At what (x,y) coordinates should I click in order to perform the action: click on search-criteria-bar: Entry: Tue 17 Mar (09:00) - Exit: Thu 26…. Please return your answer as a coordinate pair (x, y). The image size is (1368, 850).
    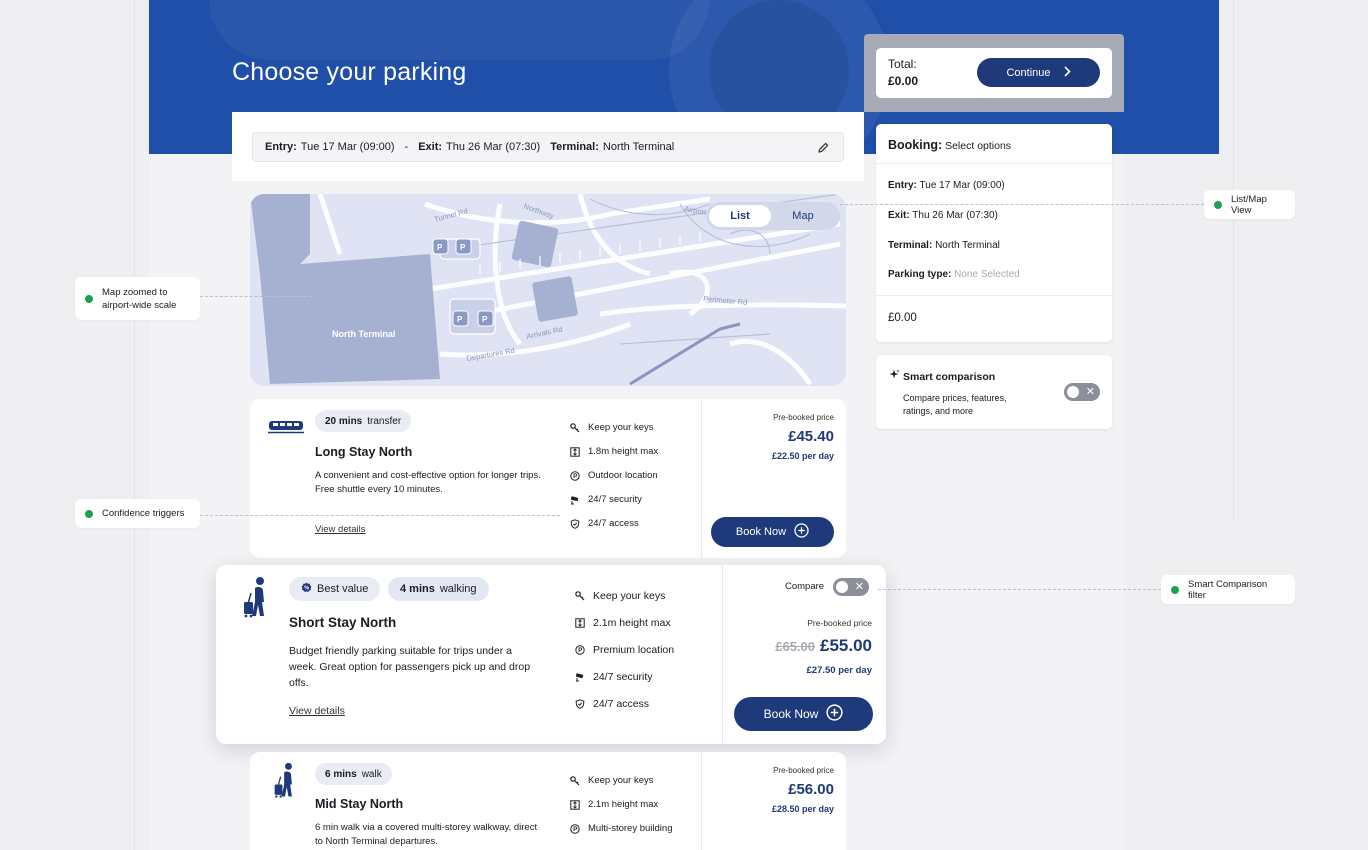
    Looking at the image, I should click on (548, 147).